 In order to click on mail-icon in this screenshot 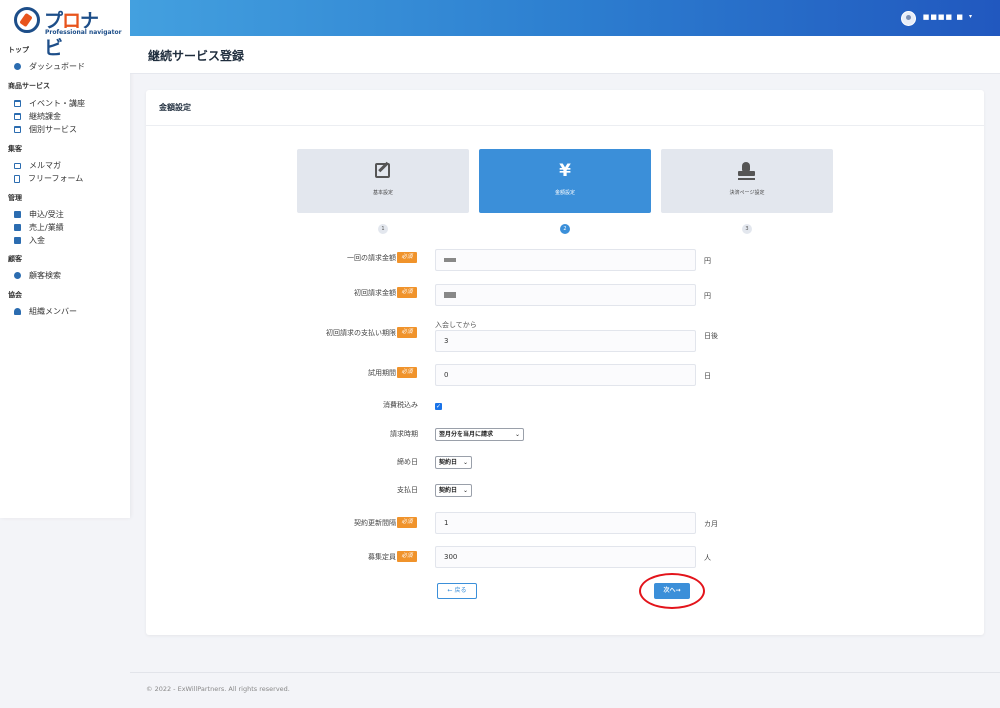, I will do `click(17, 165)`.